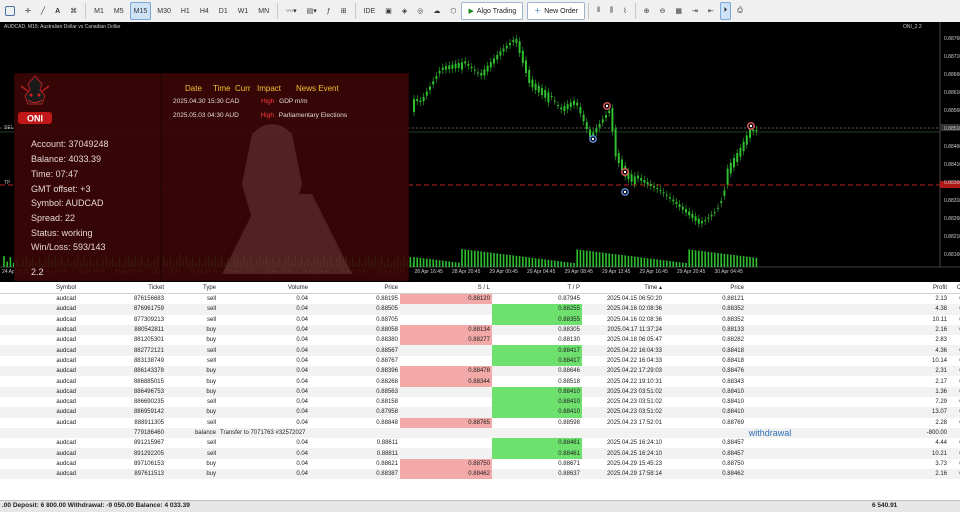  What do you see at coordinates (598, 11) in the screenshot?
I see `bar-chart-icon: ⫴` at bounding box center [598, 11].